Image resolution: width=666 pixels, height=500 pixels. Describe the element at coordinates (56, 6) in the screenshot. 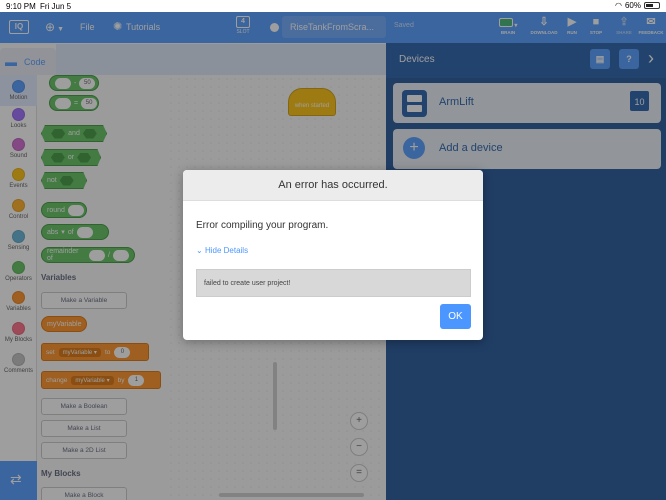

I see `status-date: Fri Jun 5` at that location.